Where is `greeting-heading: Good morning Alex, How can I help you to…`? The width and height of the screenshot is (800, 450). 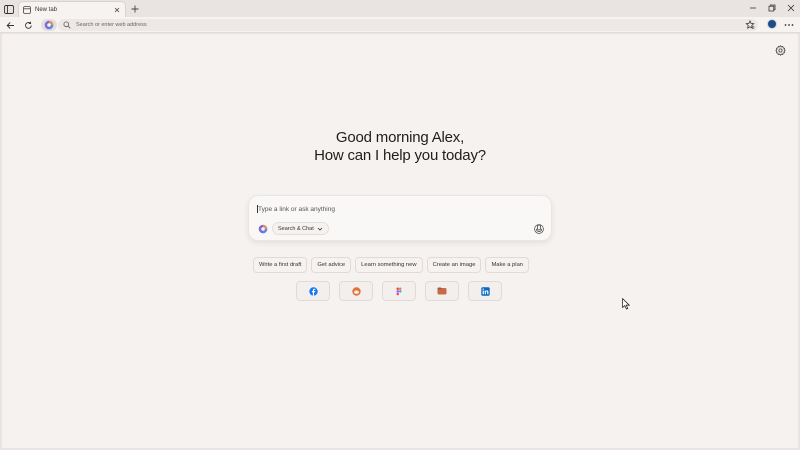 greeting-heading: Good morning Alex, How can I help you to… is located at coordinates (400, 147).